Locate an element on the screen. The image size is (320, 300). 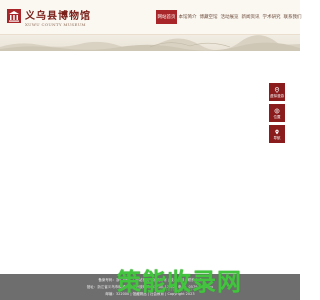
header-banner is located at coordinates (150, 43).